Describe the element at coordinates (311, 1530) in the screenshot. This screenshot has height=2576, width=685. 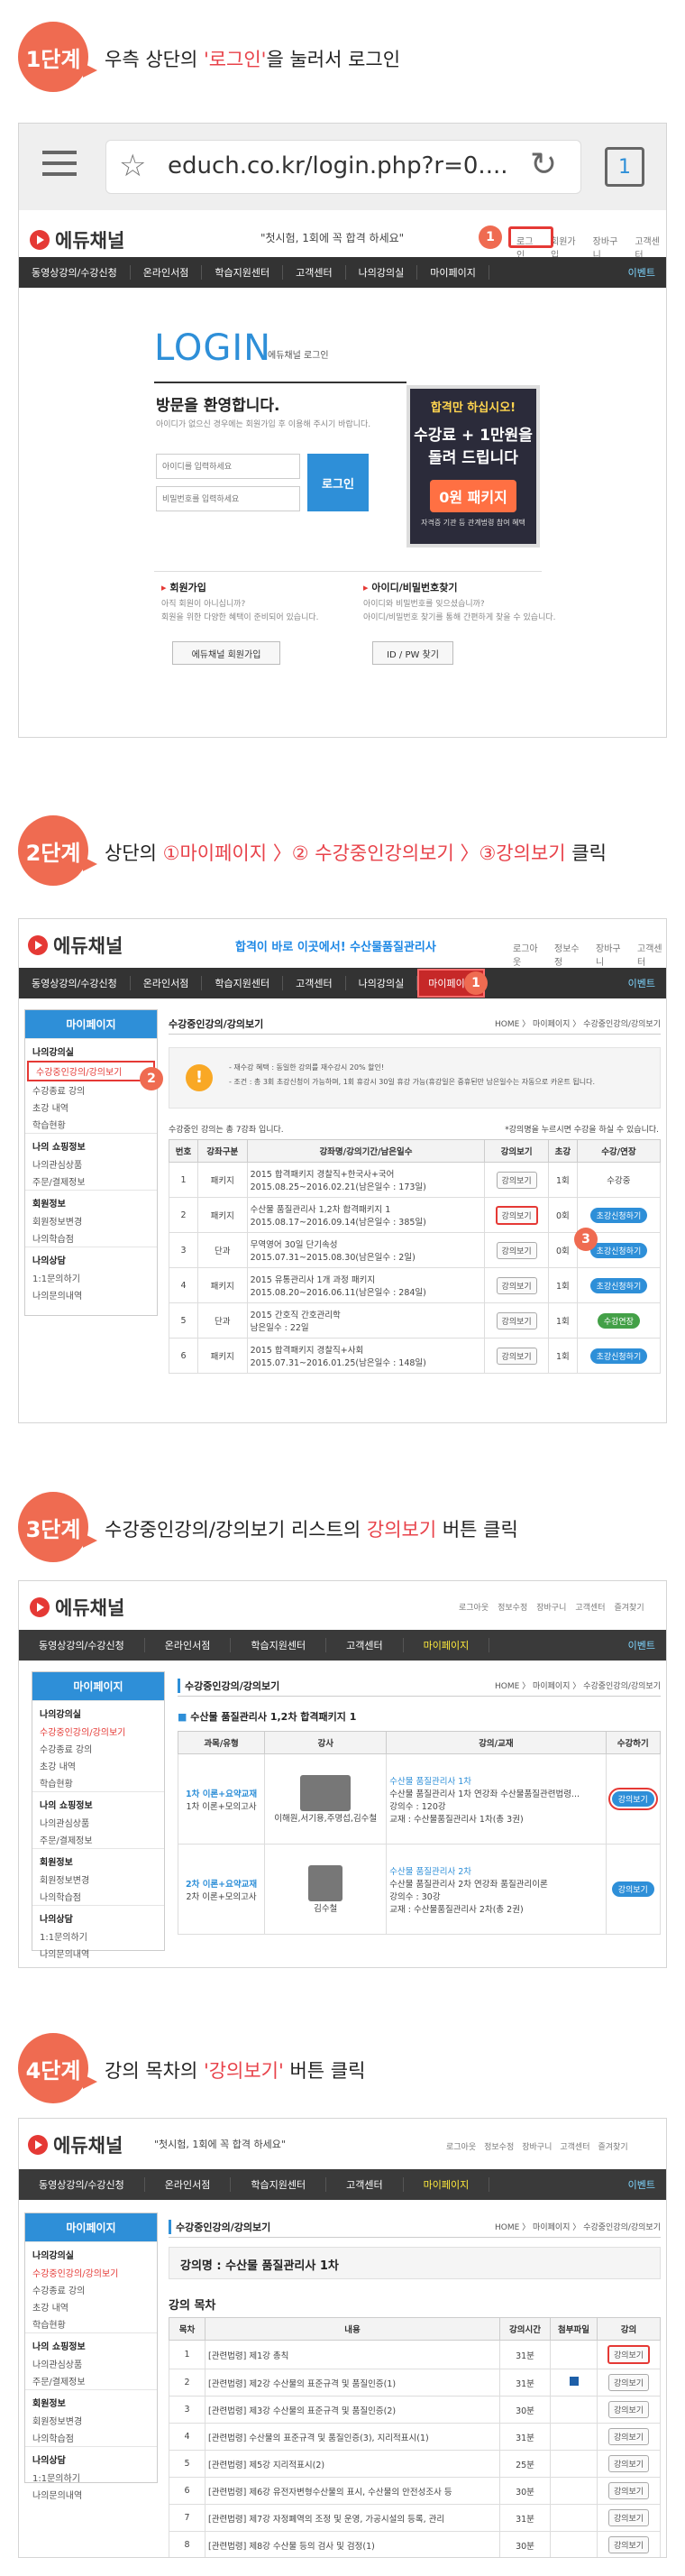
I see `step3-text: 수강중인강의/강의보기 리스트의 강의보기 버튼 클릭` at that location.